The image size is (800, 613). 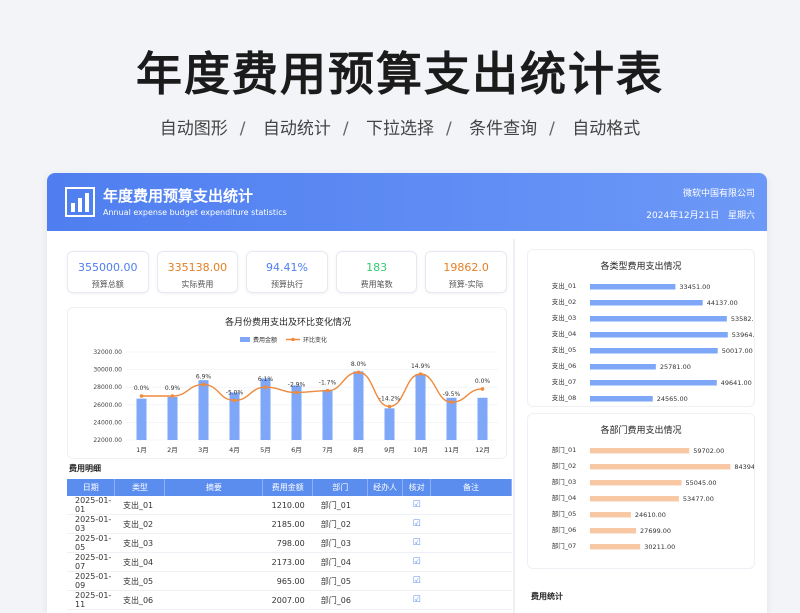 What do you see at coordinates (91, 600) in the screenshot?
I see `cell-date: 2025-01-11` at bounding box center [91, 600].